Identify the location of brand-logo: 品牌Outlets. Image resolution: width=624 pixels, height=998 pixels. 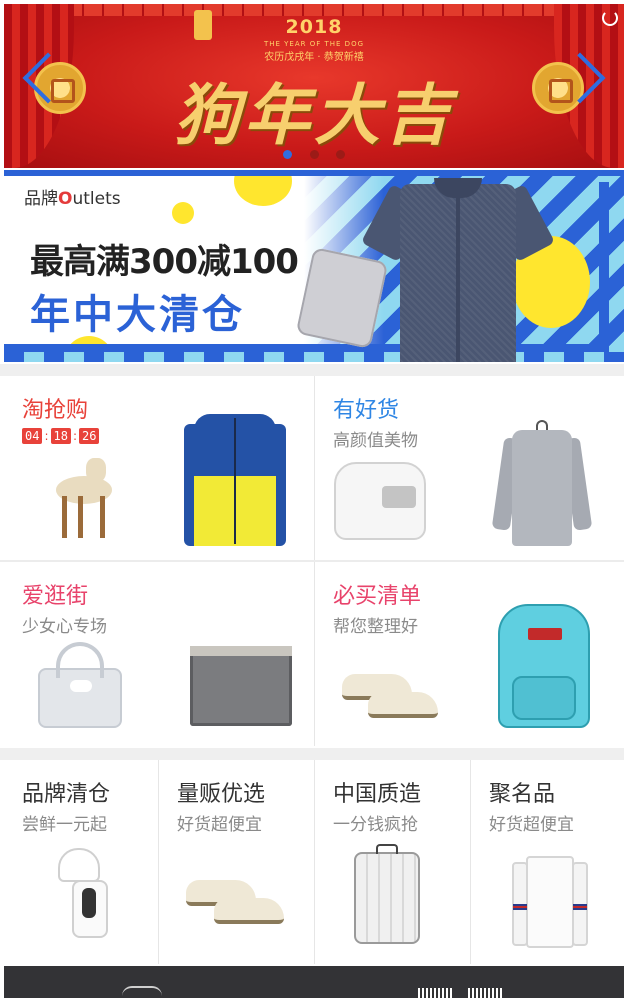
(72, 199).